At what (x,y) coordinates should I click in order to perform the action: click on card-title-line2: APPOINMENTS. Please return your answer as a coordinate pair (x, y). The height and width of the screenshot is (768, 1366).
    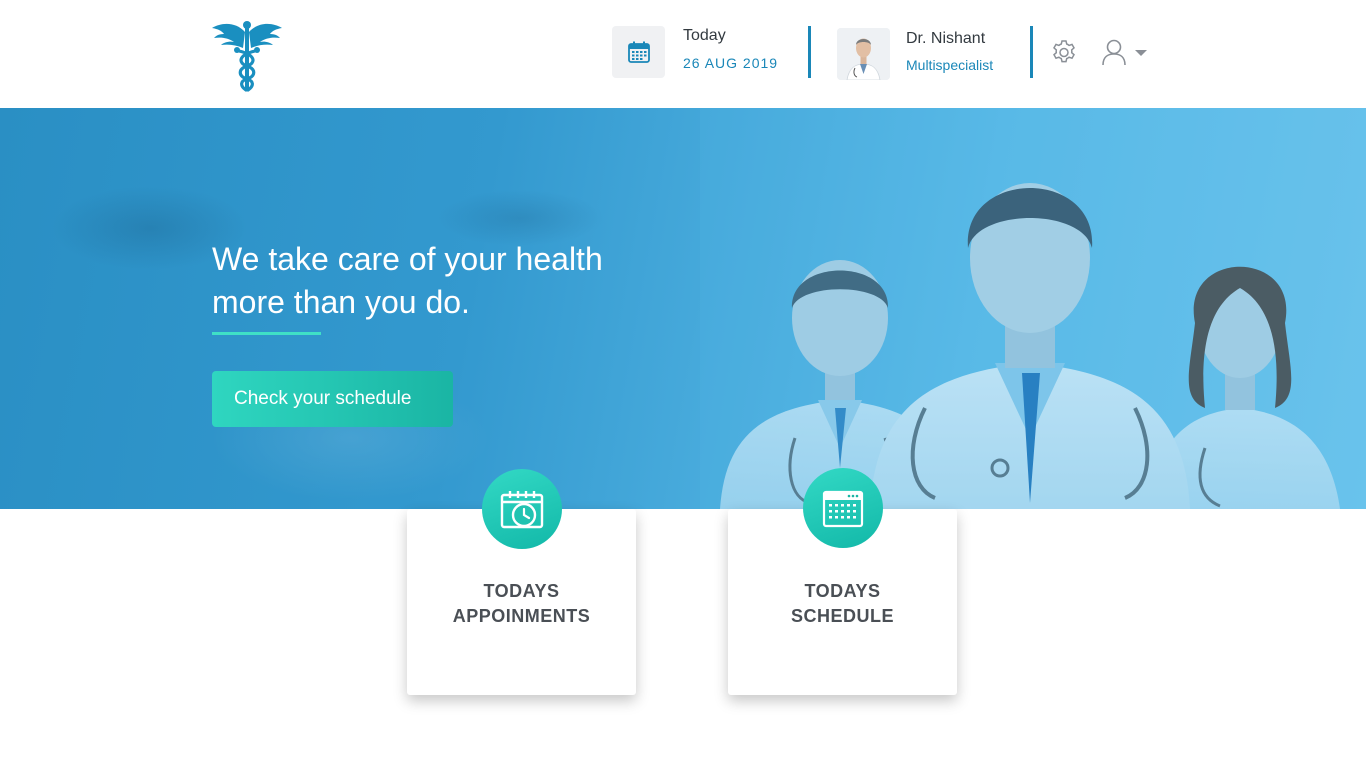
    Looking at the image, I should click on (521, 616).